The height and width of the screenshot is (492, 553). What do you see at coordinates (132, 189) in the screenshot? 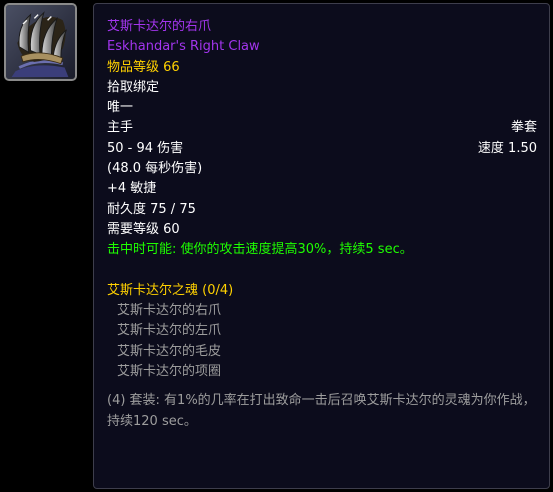
I see `agility-stat: +4 敏捷` at bounding box center [132, 189].